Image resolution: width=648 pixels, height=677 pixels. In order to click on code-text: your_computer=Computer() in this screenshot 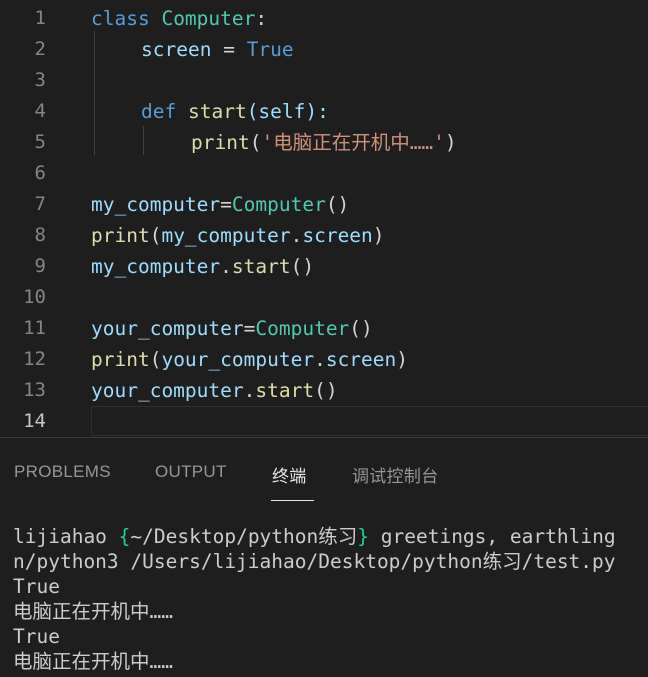, I will do `click(232, 328)`.